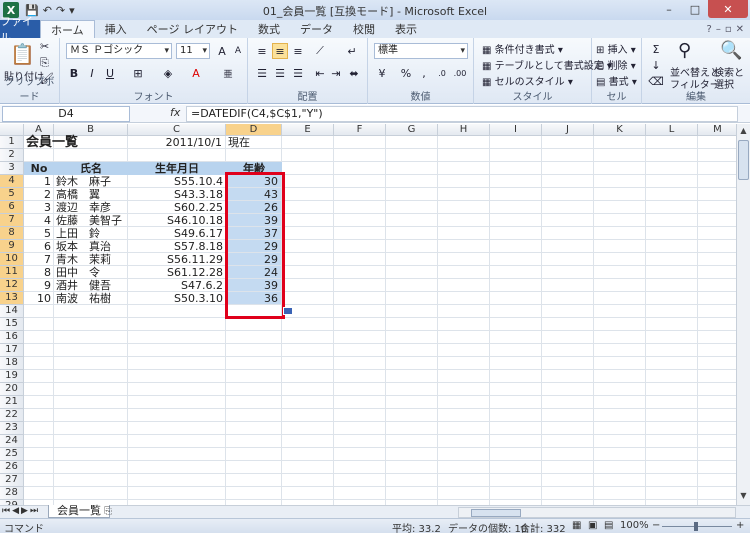 This screenshot has width=750, height=533. What do you see at coordinates (44, 46) in the screenshot?
I see `cut-icon: ✂` at bounding box center [44, 46].